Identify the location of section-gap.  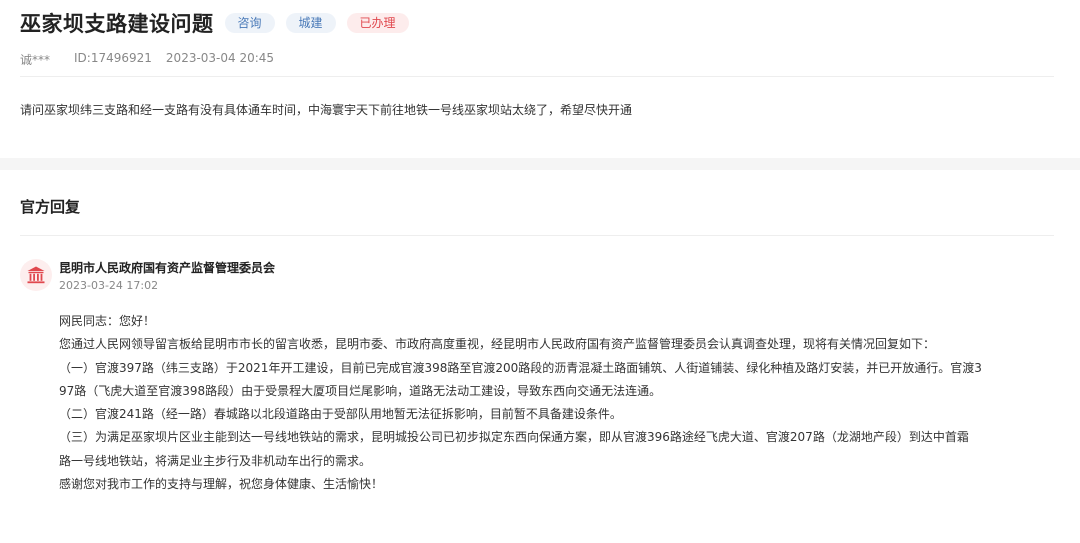
(540, 164).